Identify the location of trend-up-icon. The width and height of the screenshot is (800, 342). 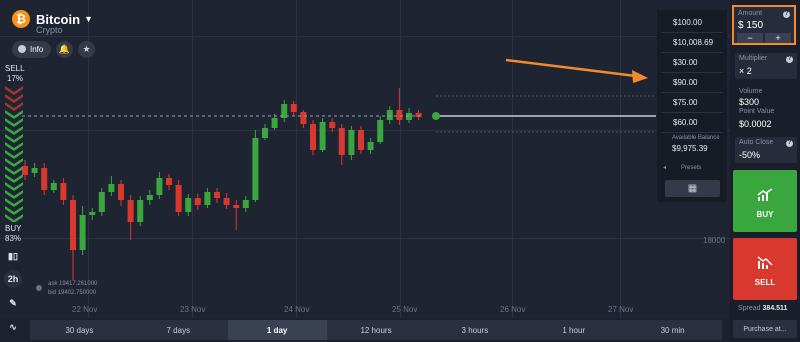
(765, 194).